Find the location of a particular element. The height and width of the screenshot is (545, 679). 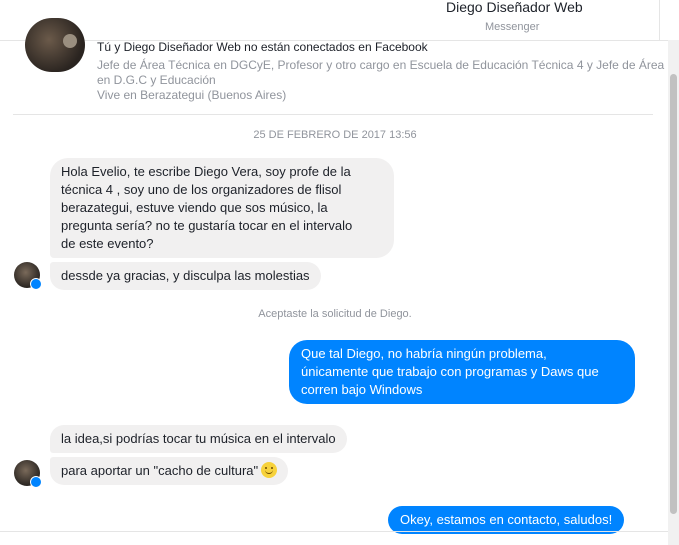

composer-divider is located at coordinates (335, 531).